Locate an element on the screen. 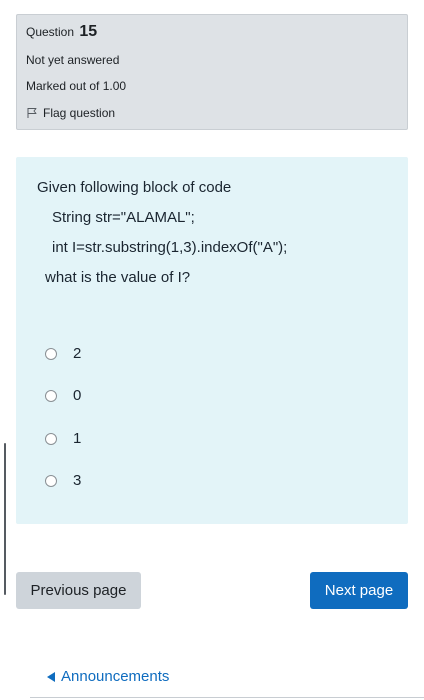  answer-option: 2 is located at coordinates (63, 353).